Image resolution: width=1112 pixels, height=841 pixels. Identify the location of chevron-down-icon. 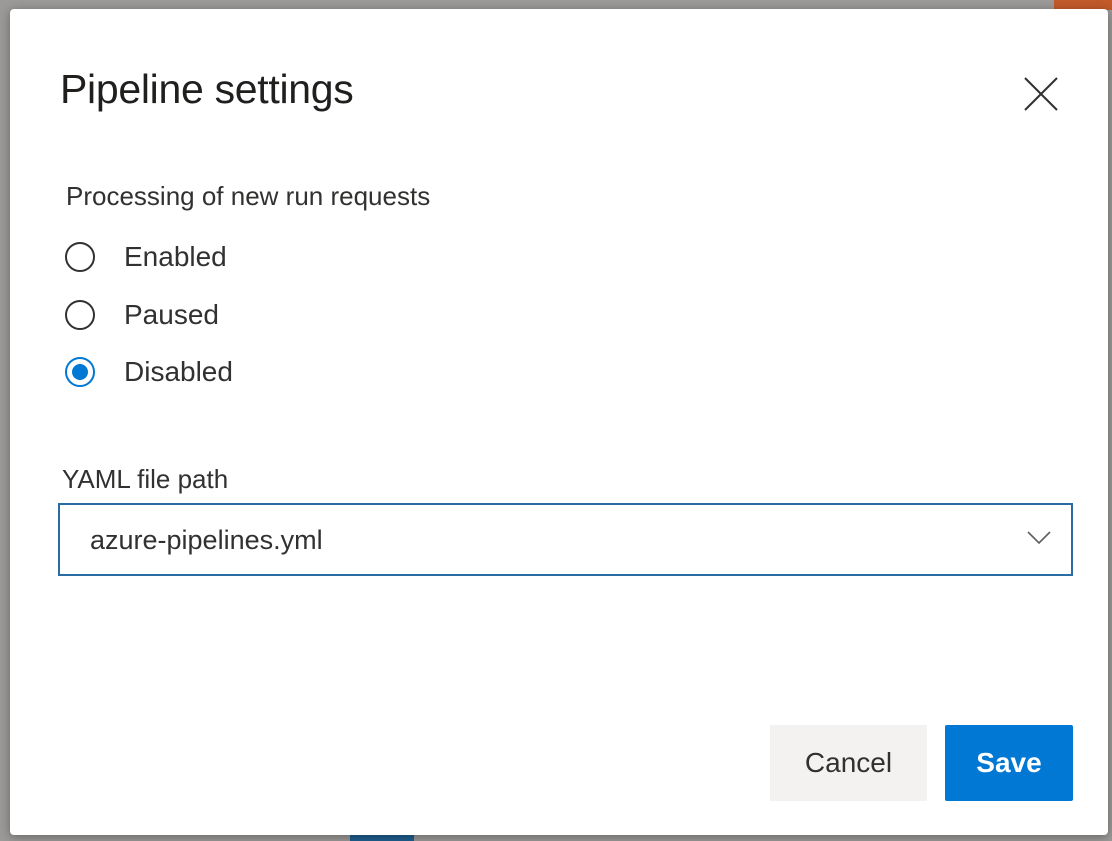
(1039, 540).